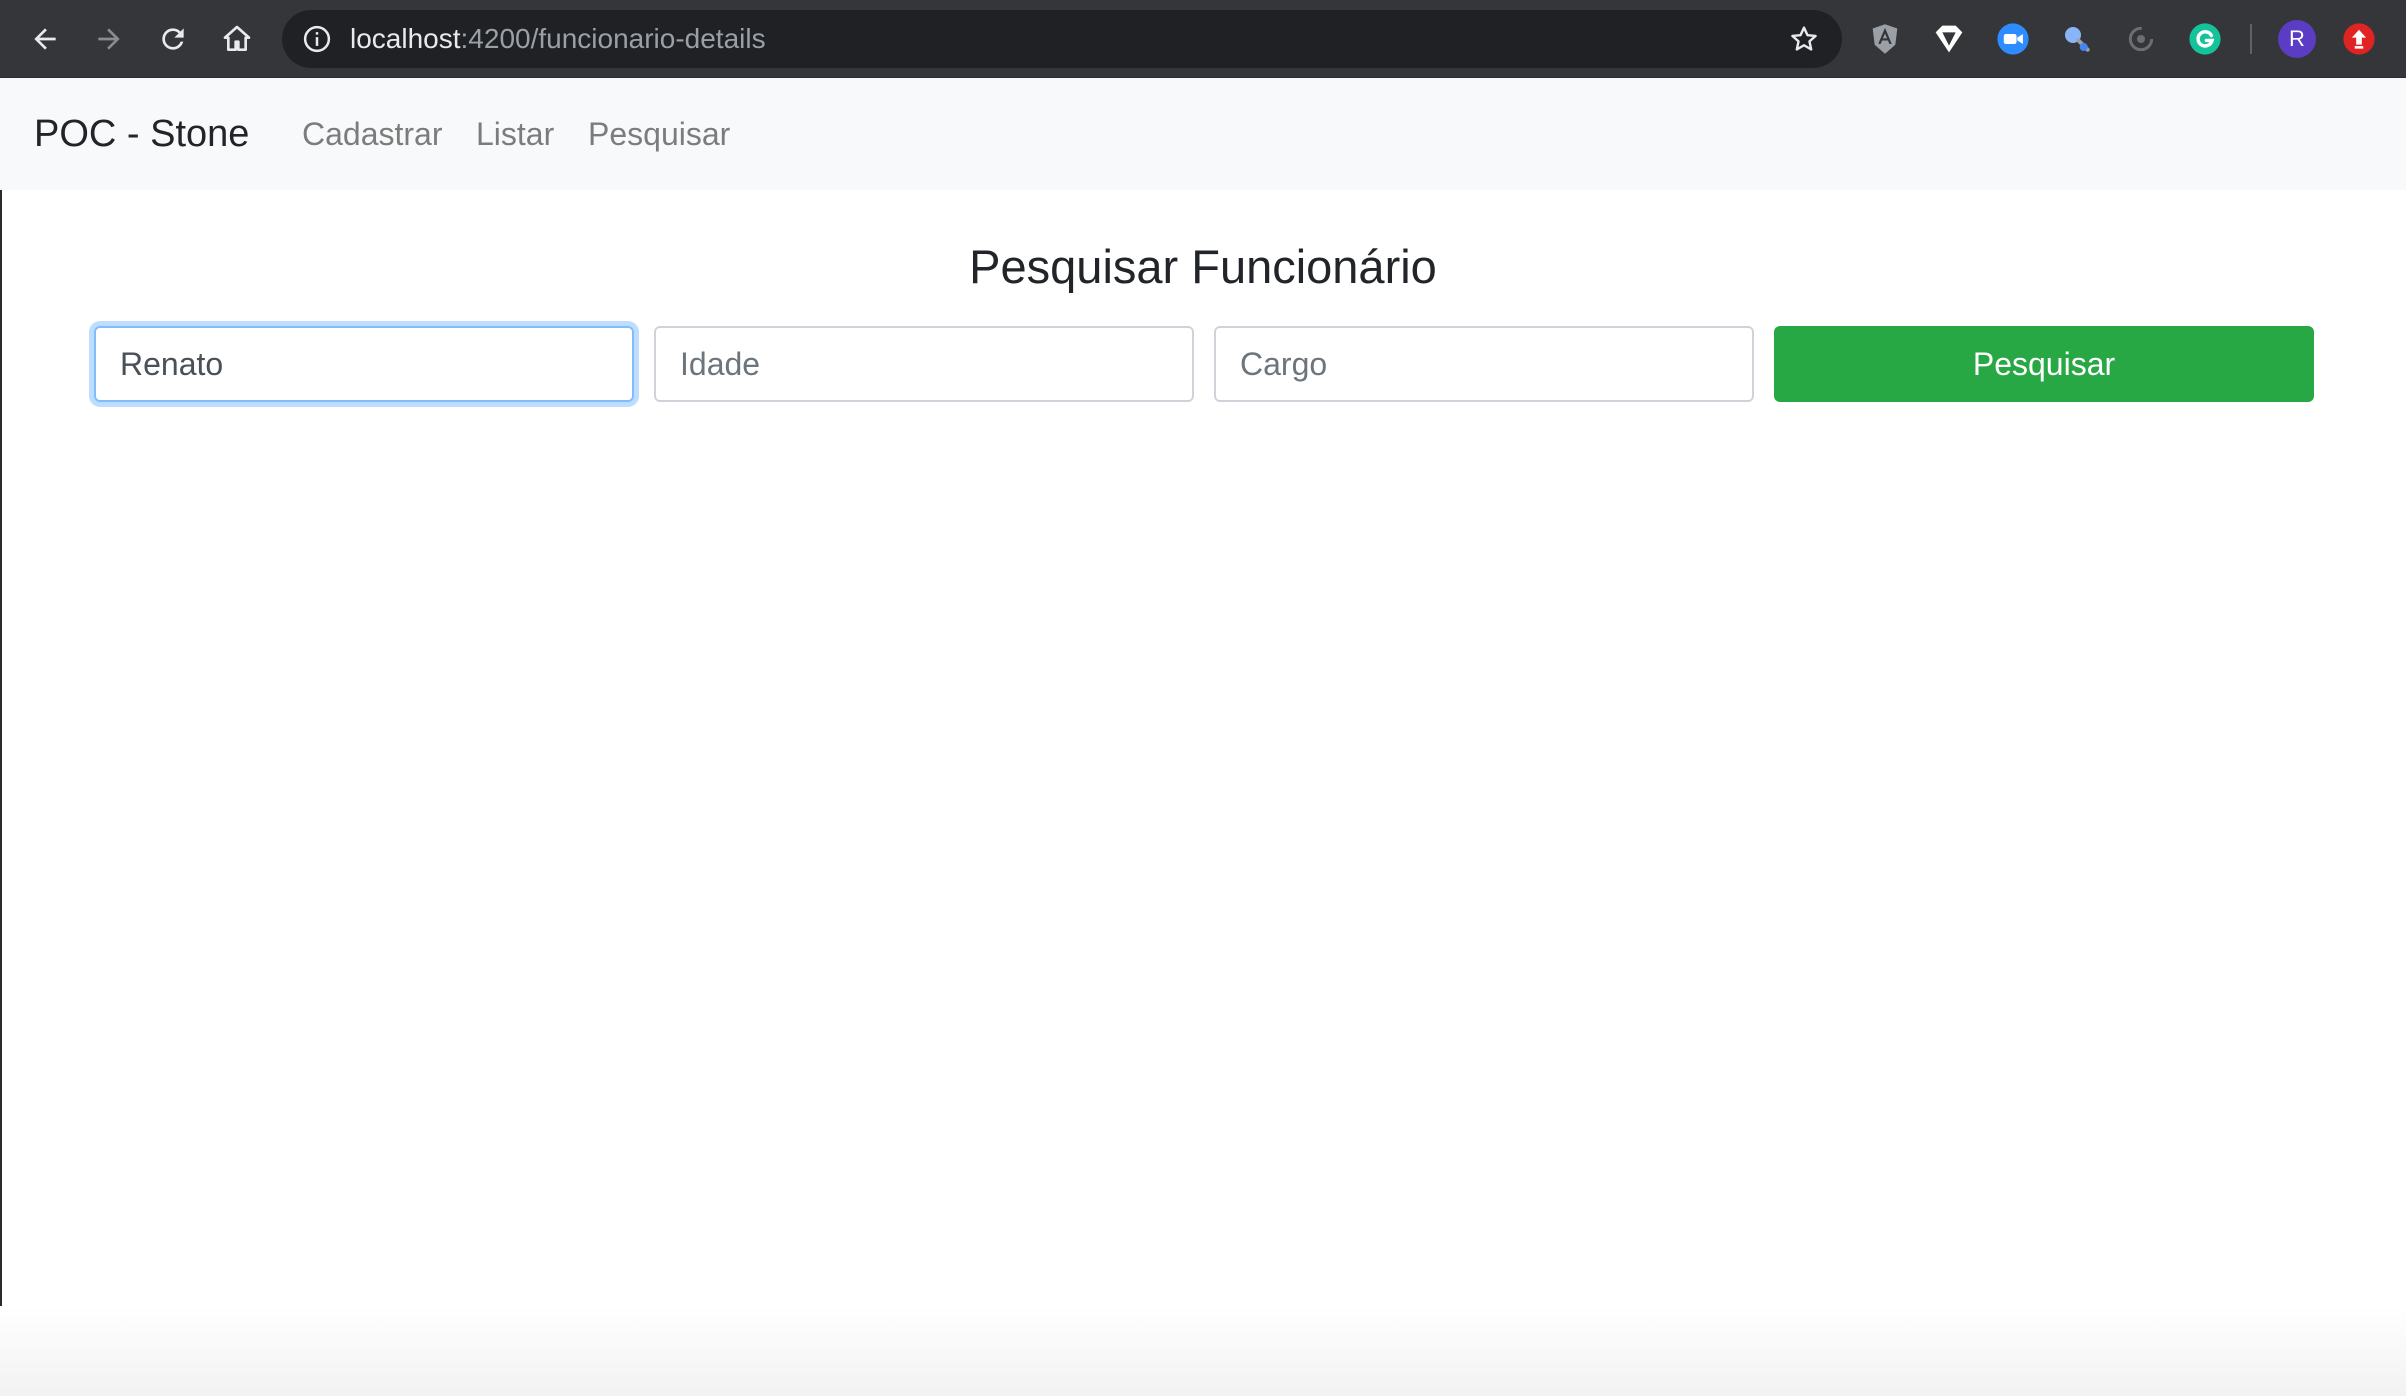 The height and width of the screenshot is (1396, 2406). What do you see at coordinates (2141, 39) in the screenshot?
I see `sync-extension-icon` at bounding box center [2141, 39].